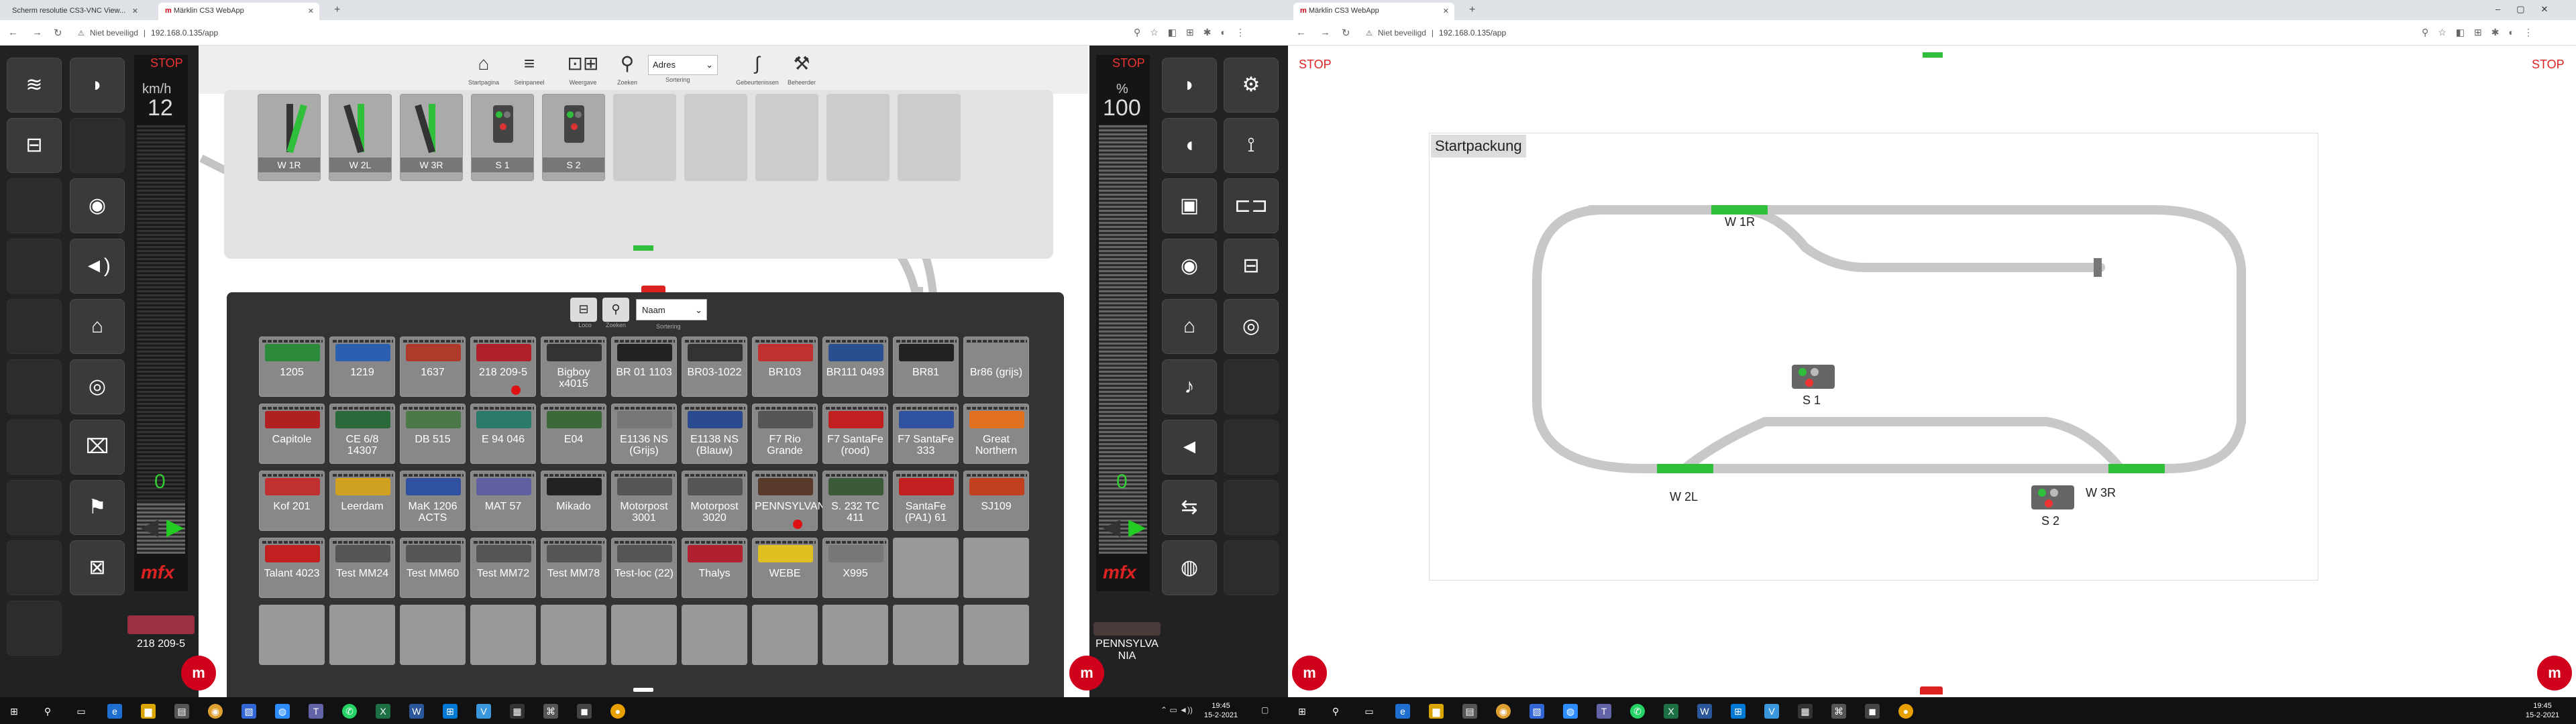 This screenshot has width=2576, height=724. Describe the element at coordinates (644, 434) in the screenshot. I see `loco-tile: E1136 NS (Grijs)` at that location.